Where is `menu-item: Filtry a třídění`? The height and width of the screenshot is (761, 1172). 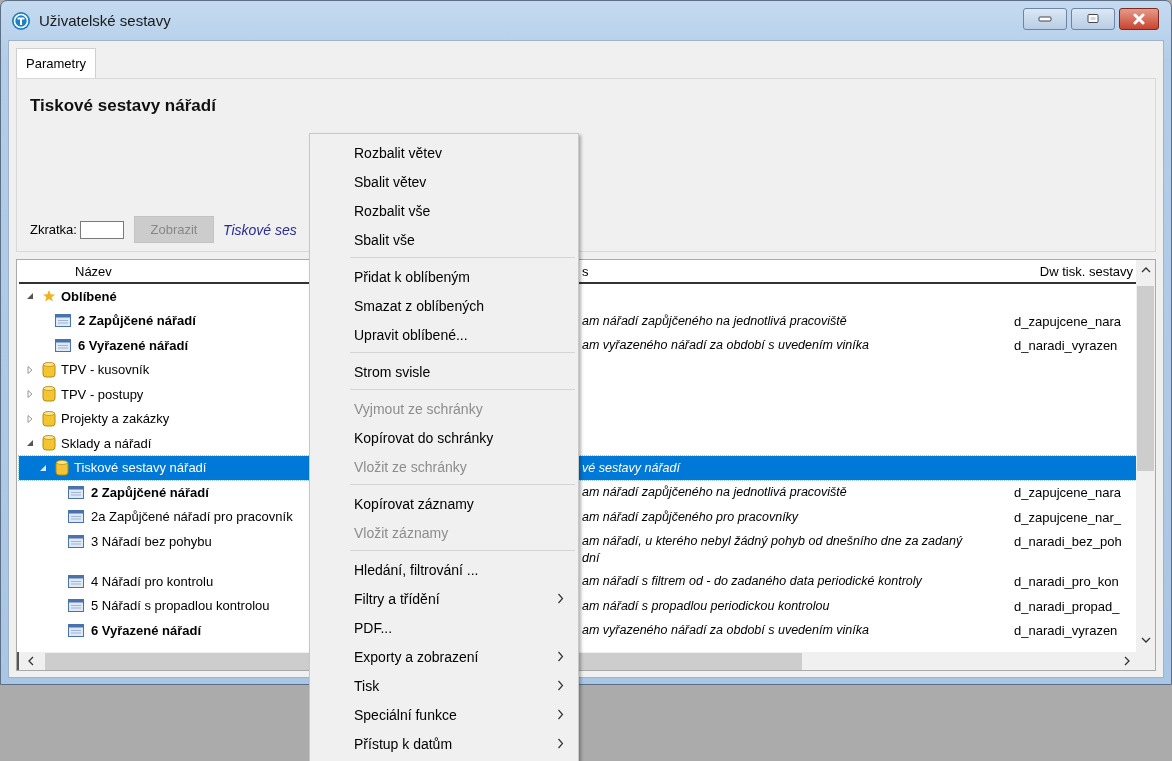
menu-item: Filtry a třídění is located at coordinates (444, 598).